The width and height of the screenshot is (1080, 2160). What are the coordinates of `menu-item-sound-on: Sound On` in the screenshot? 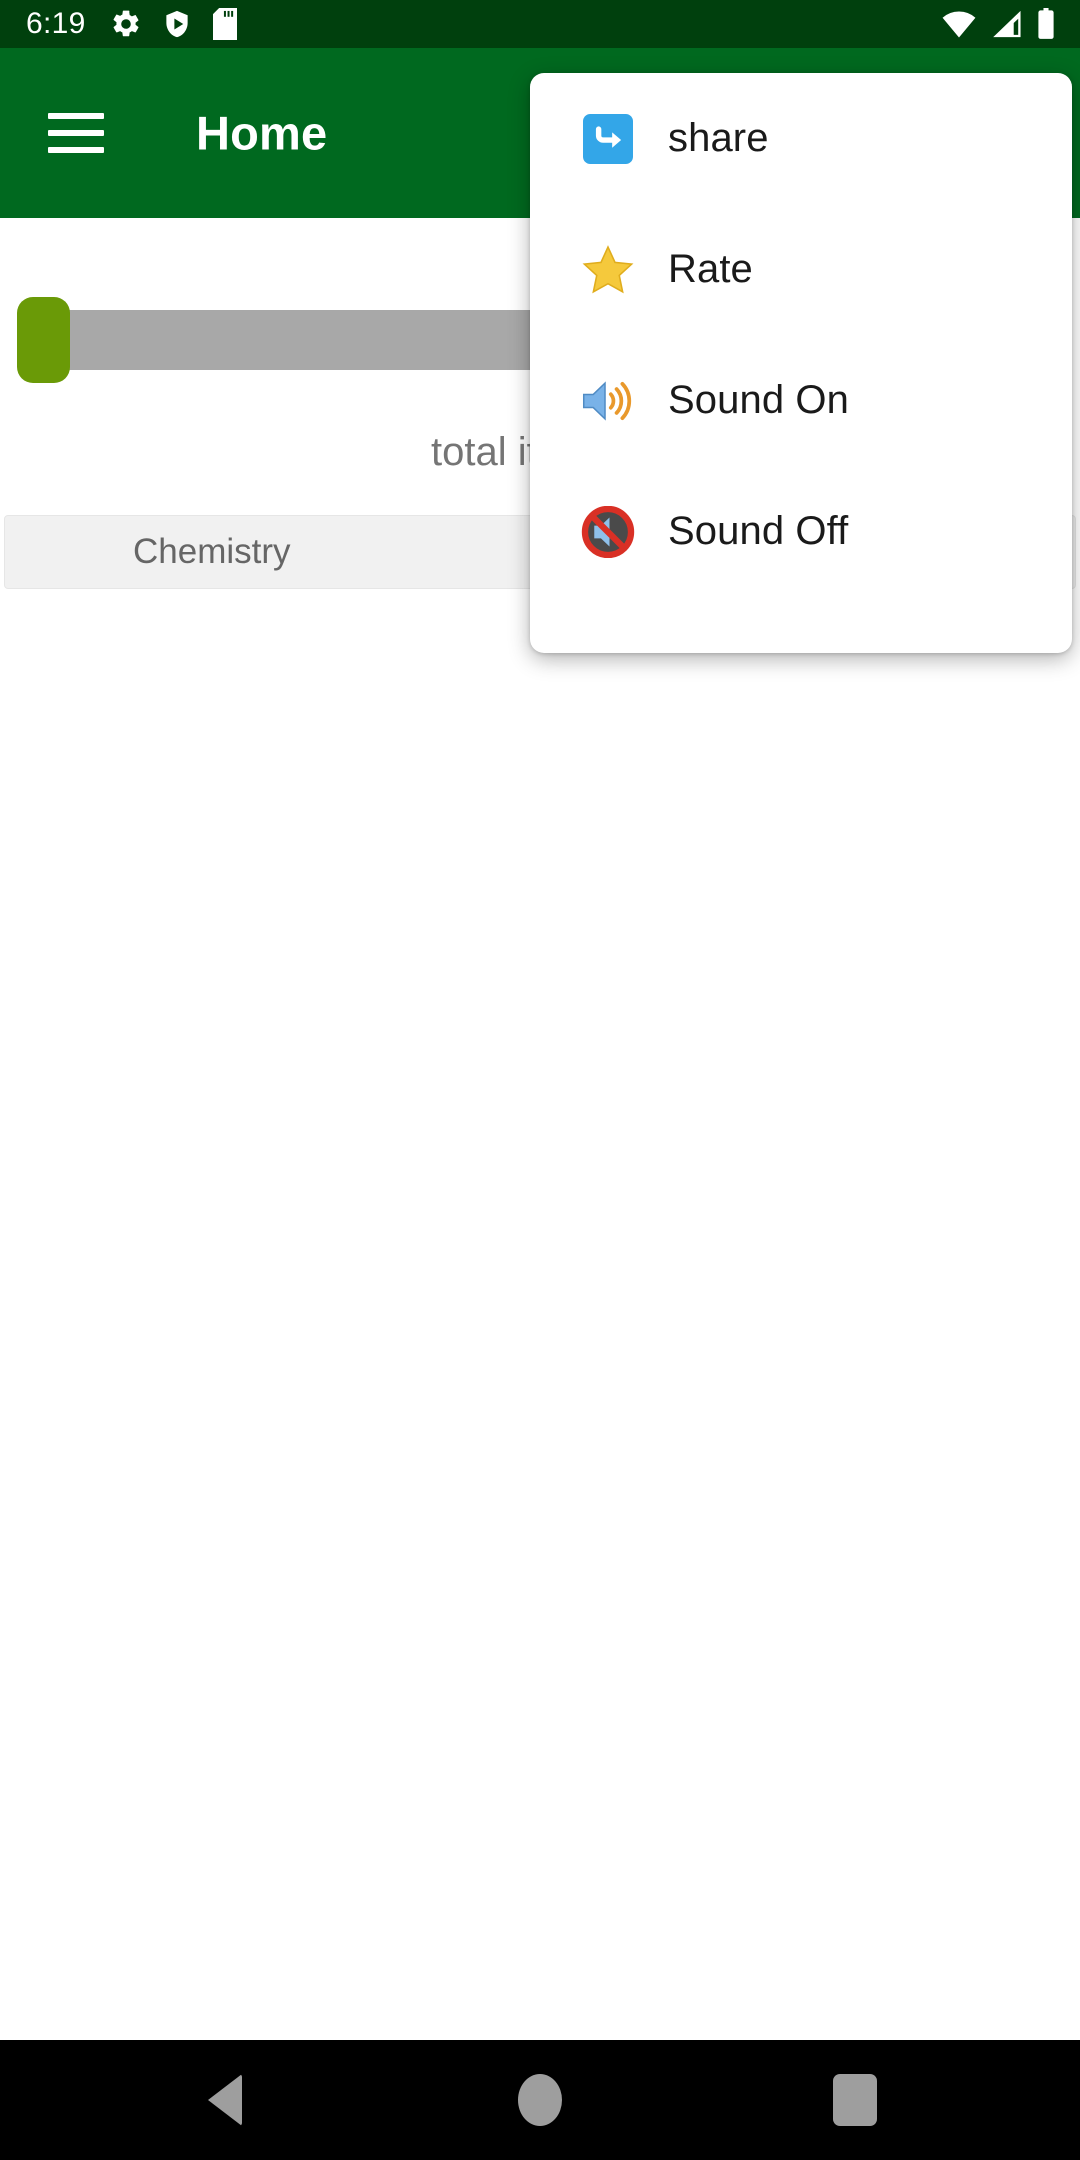 It's located at (801, 400).